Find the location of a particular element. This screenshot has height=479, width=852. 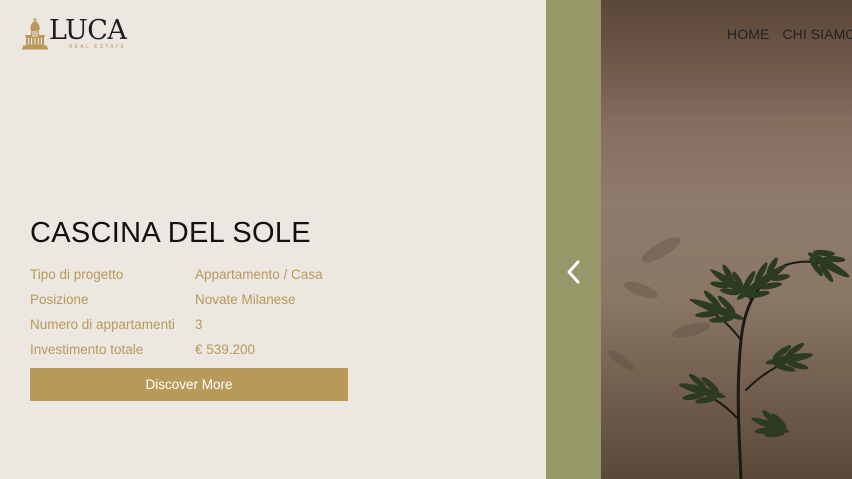

brand-tagline: REAL ESTATE is located at coordinates (98, 47).